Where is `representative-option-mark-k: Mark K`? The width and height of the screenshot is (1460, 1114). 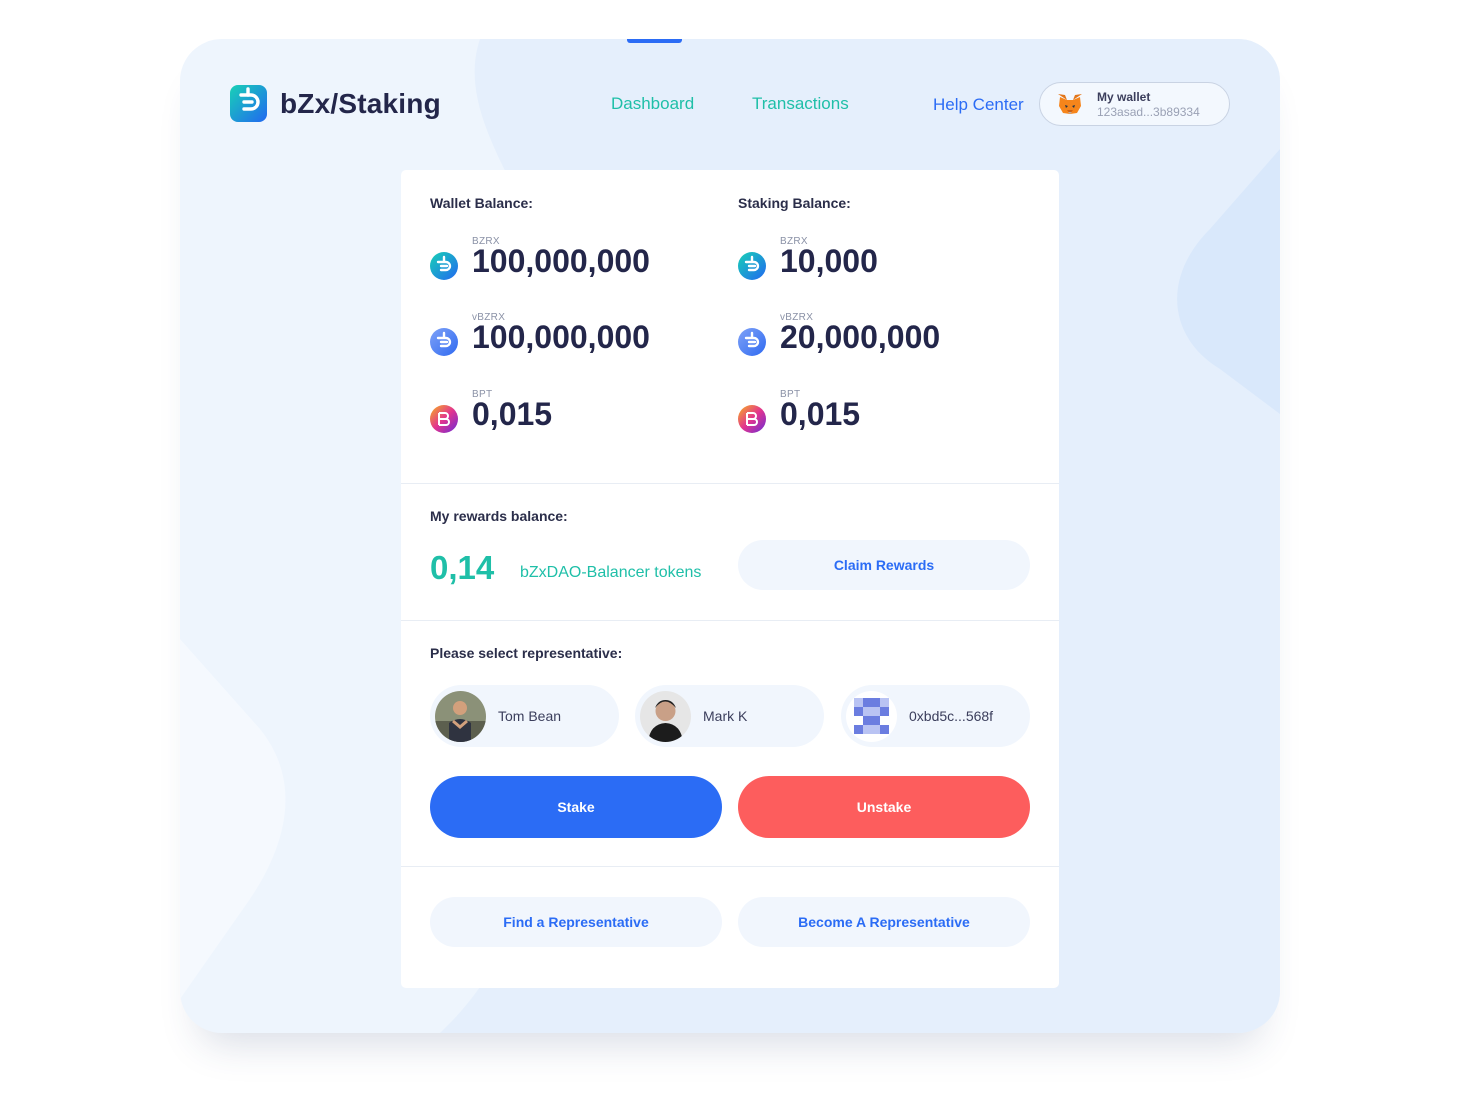
representative-option-mark-k: Mark K is located at coordinates (729, 716).